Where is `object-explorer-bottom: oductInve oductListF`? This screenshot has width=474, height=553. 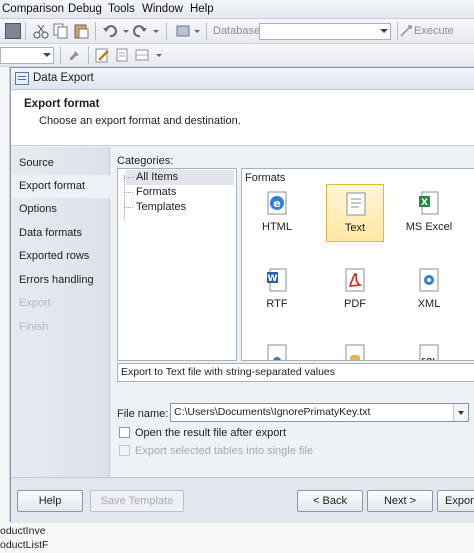 object-explorer-bottom: oductInve oductListF is located at coordinates (237, 537).